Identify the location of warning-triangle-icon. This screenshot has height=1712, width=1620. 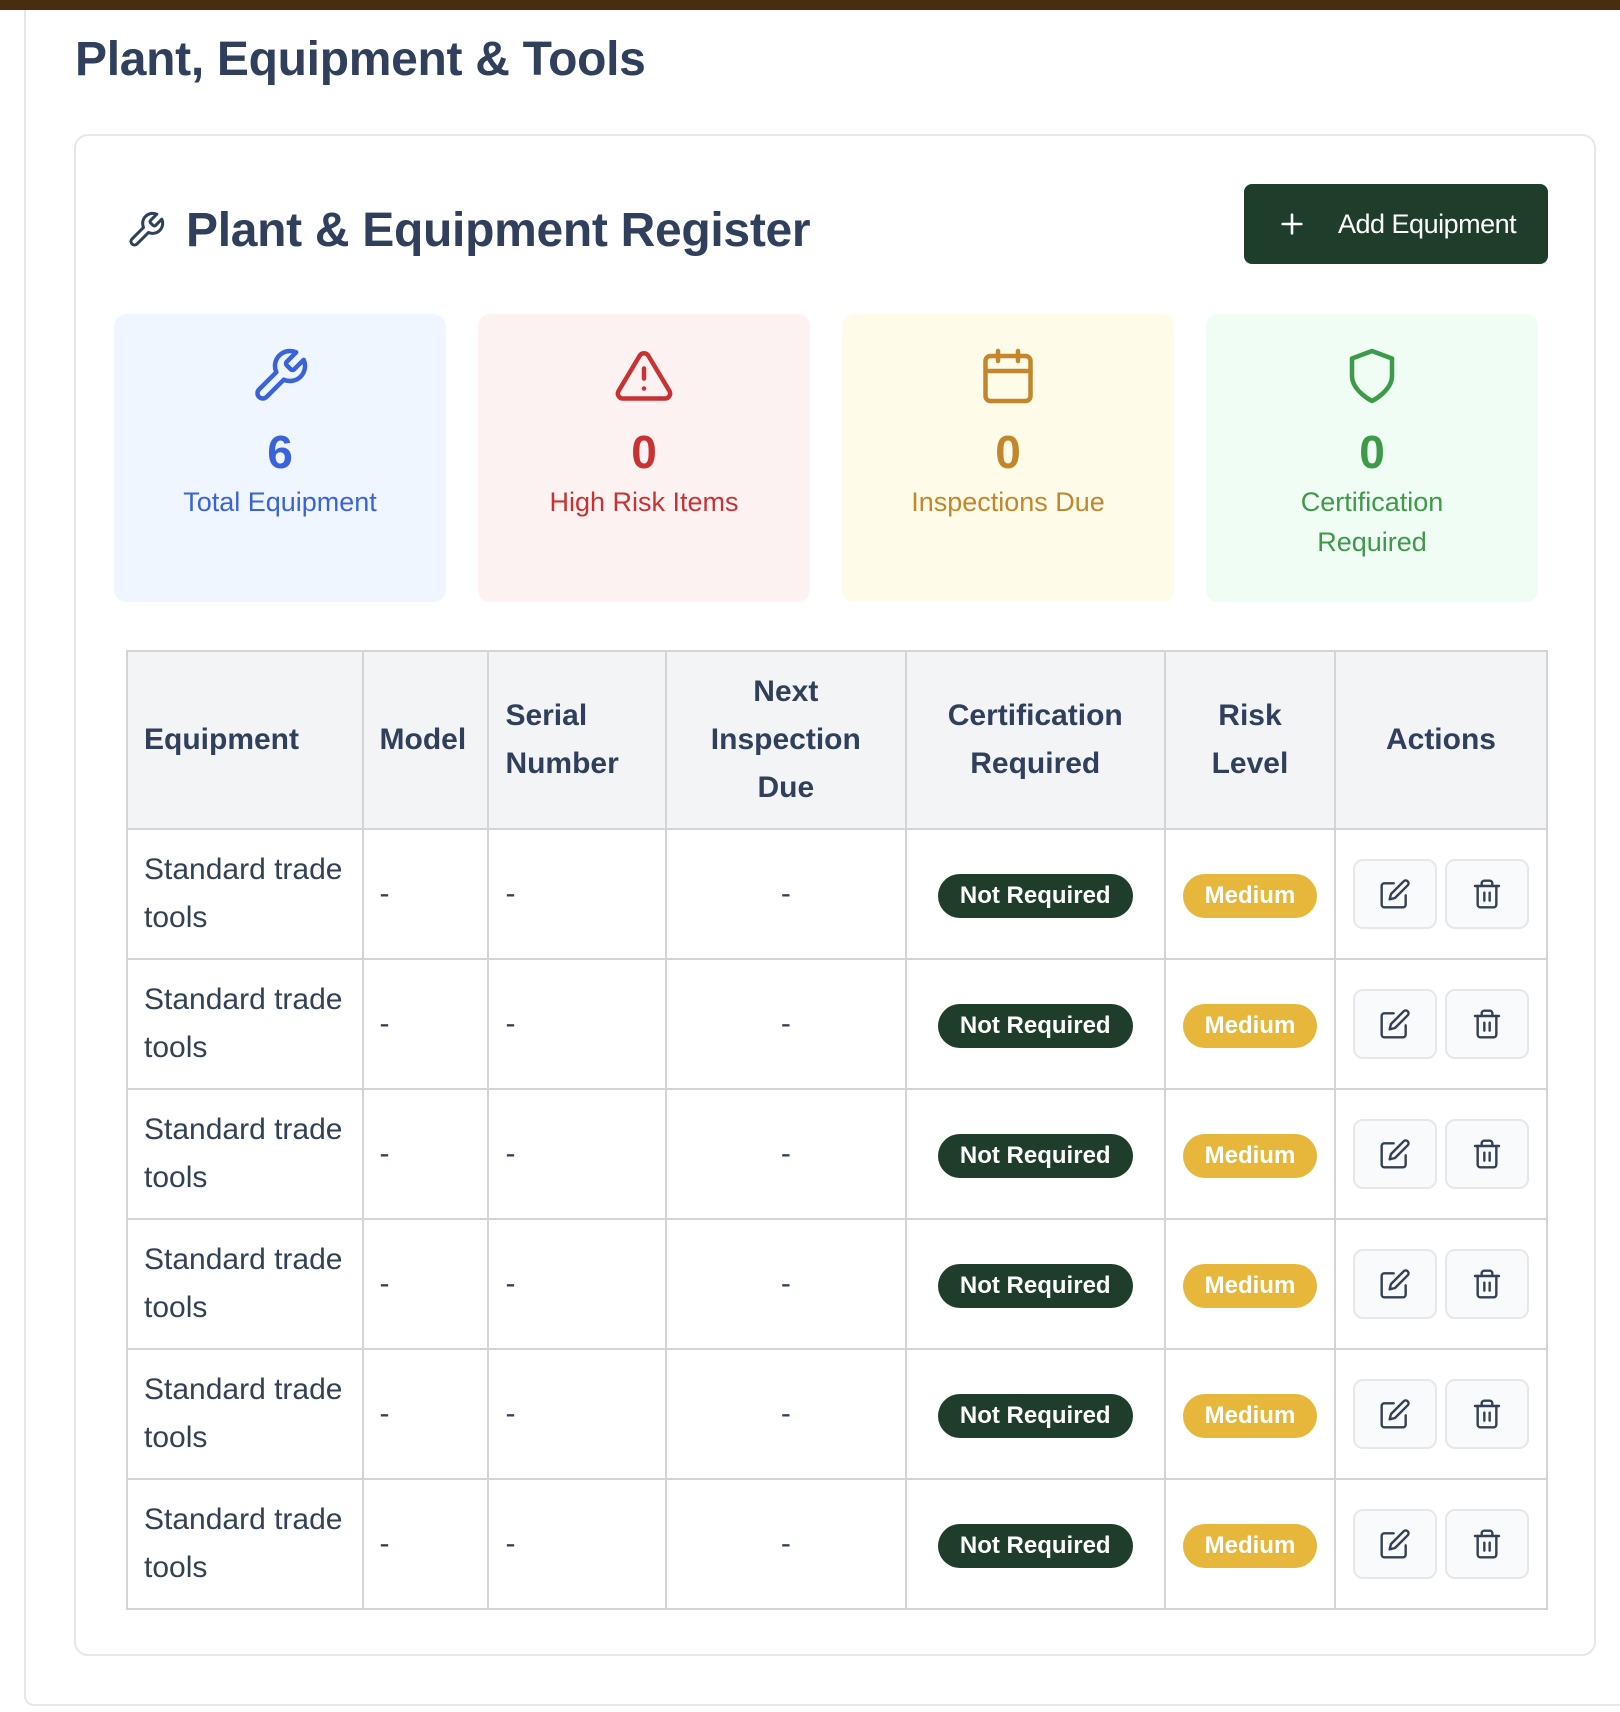
(644, 376).